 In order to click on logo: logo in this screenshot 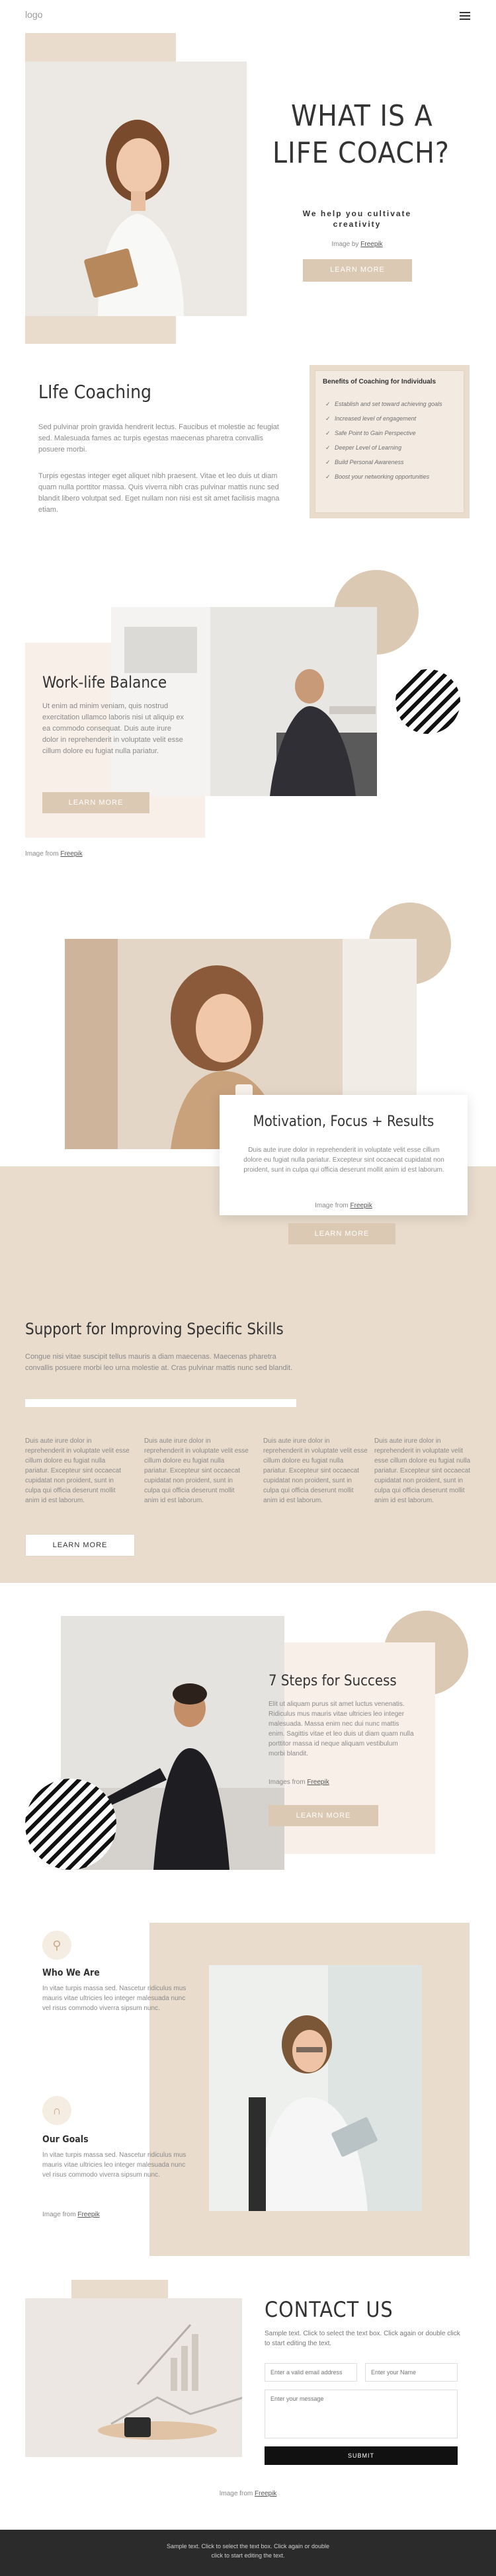, I will do `click(33, 14)`.